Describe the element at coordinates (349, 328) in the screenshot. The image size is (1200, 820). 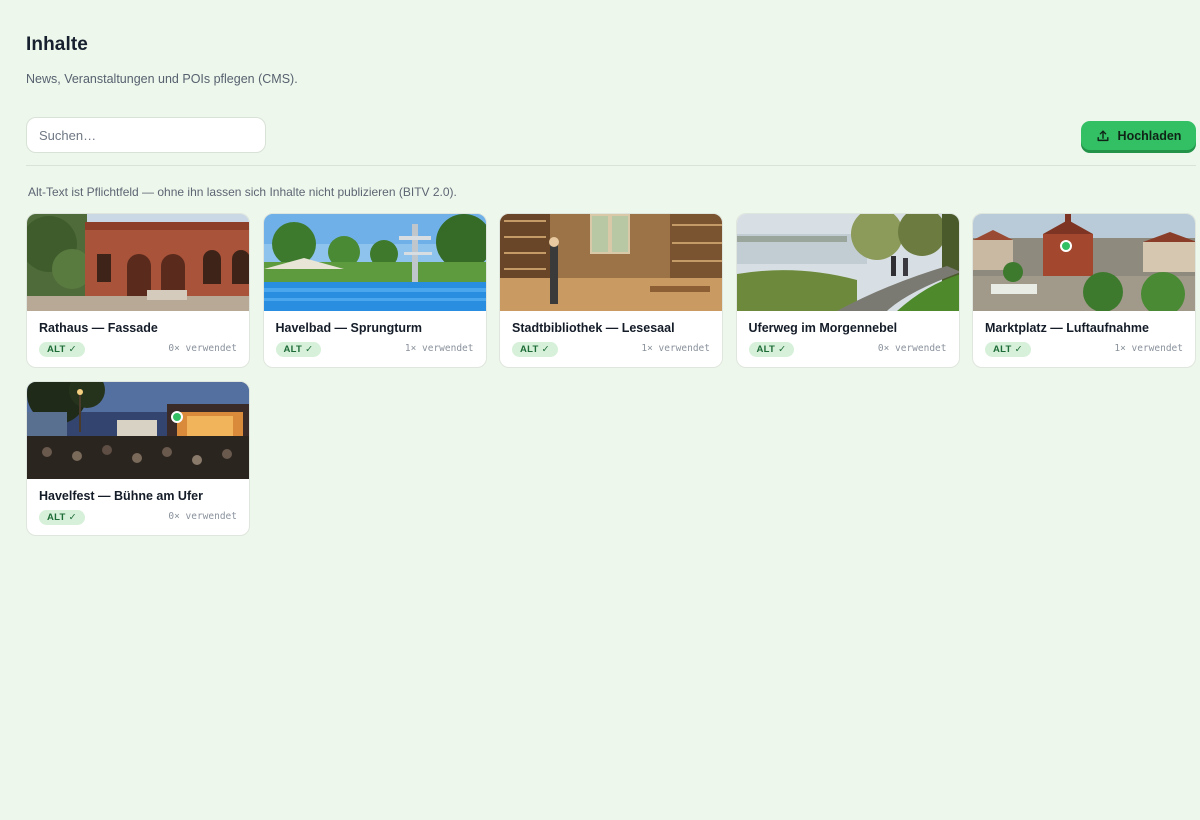
I see `card-title: Havelbad — Sprungturm` at that location.